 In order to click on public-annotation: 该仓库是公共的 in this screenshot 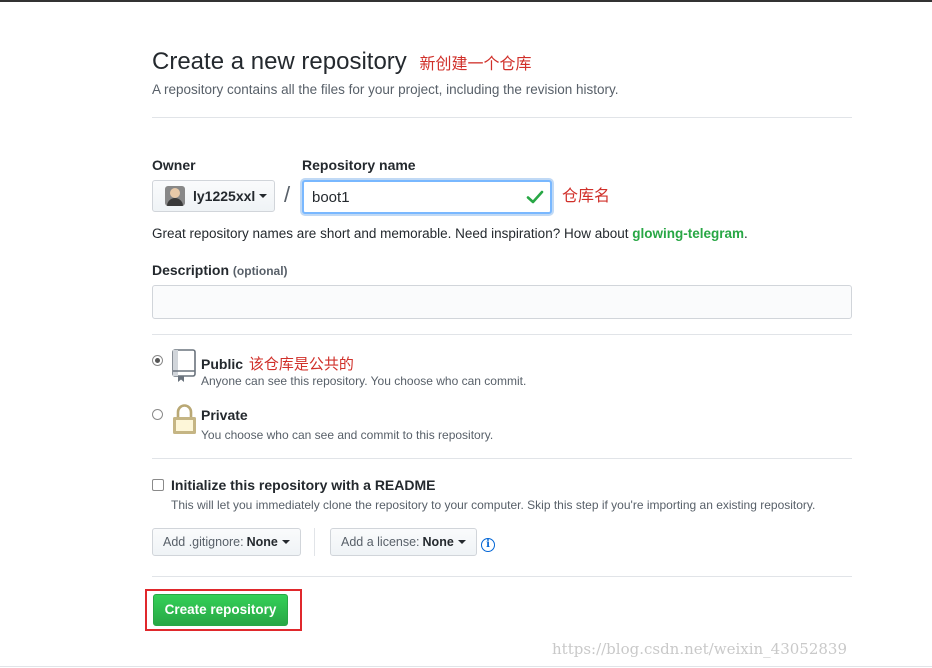, I will do `click(301, 364)`.